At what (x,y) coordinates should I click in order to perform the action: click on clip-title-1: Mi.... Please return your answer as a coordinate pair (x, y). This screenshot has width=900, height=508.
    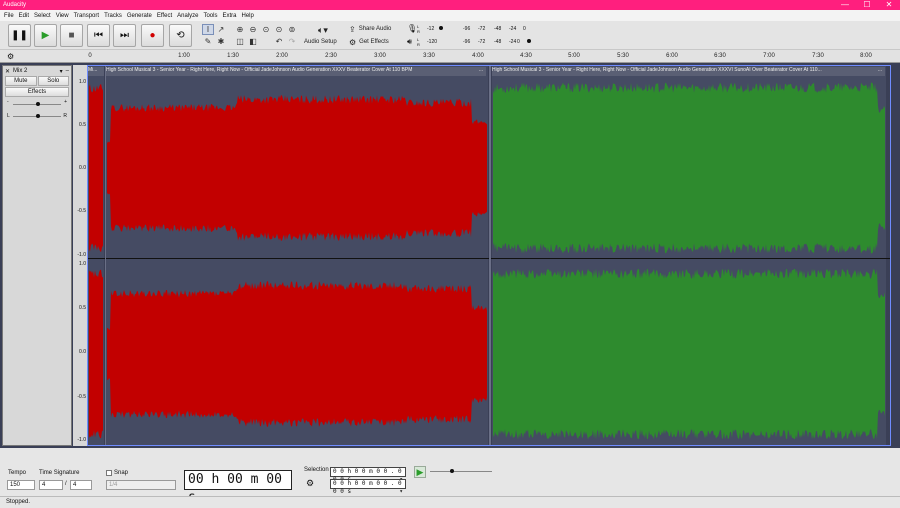
    Looking at the image, I should click on (93, 70).